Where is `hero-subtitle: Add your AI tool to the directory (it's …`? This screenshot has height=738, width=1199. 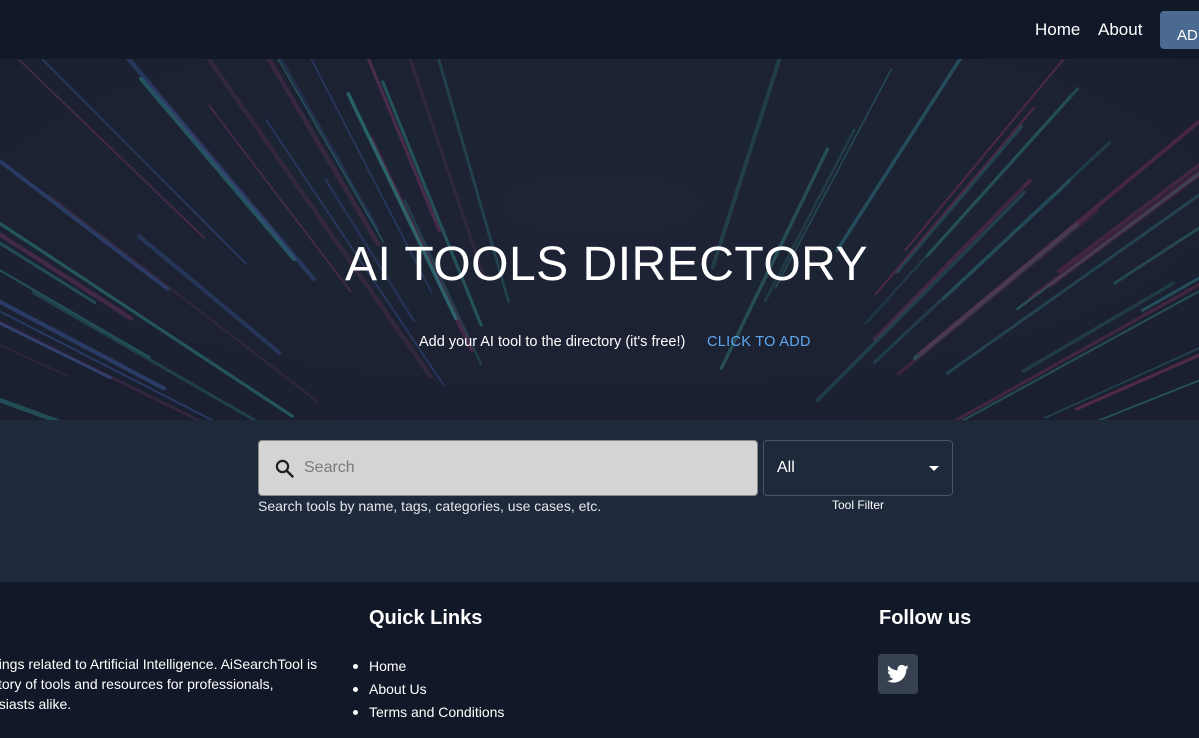 hero-subtitle: Add your AI tool to the directory (it's … is located at coordinates (552, 342).